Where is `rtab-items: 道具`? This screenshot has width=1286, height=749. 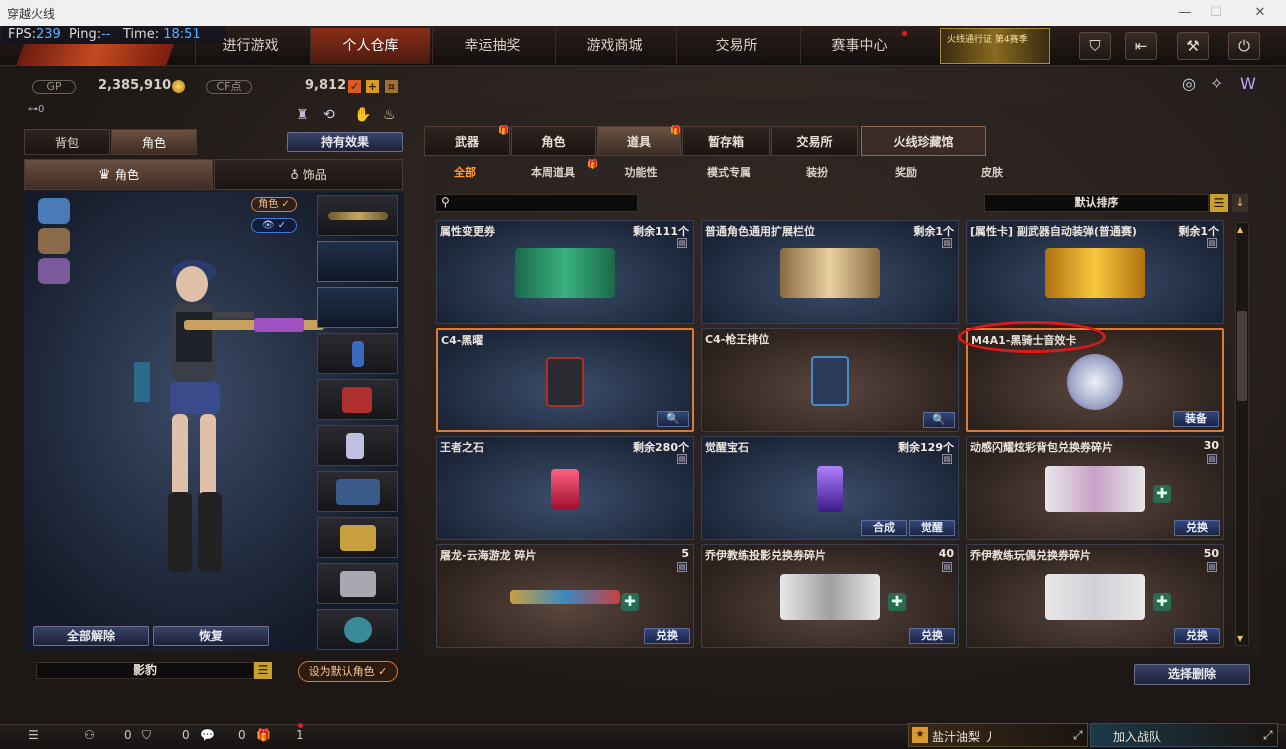 rtab-items: 道具 is located at coordinates (639, 141).